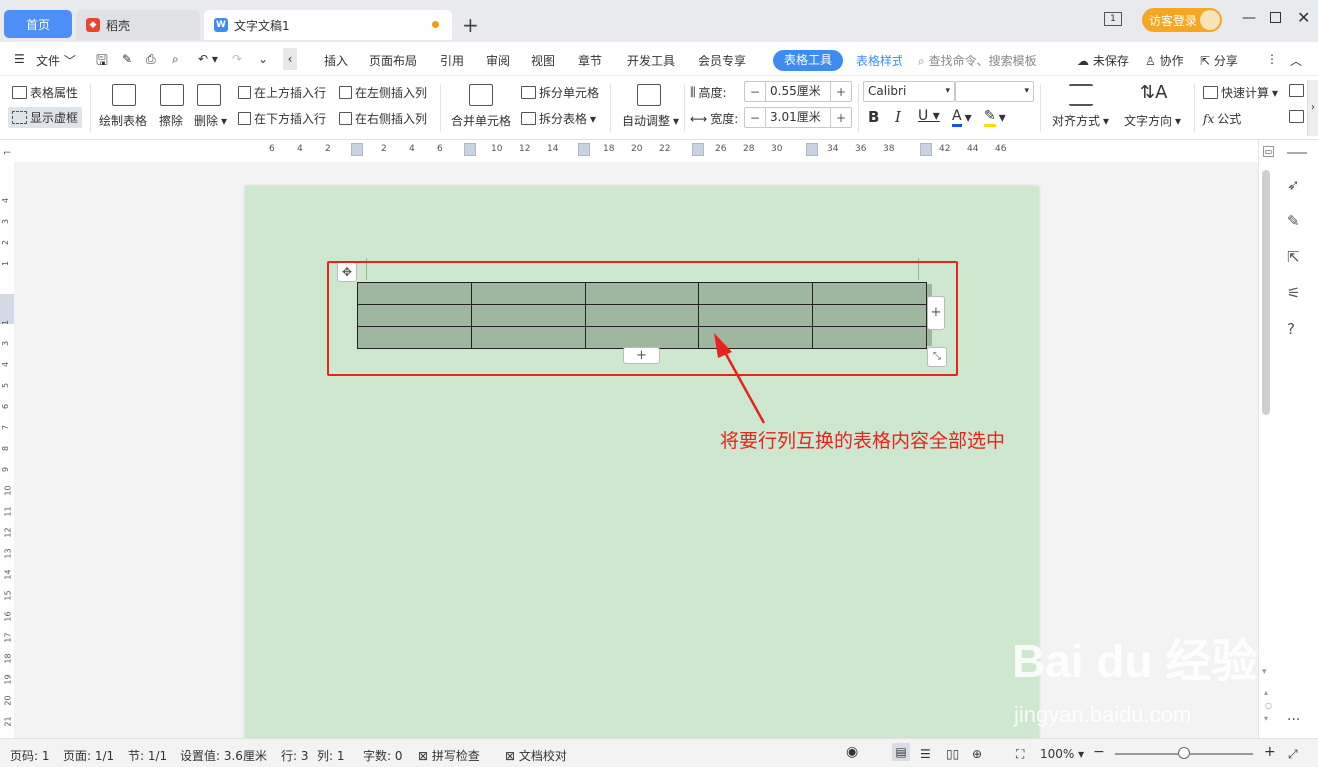 The height and width of the screenshot is (767, 1318). I want to click on tab-table-tools: 表格工具, so click(808, 60).